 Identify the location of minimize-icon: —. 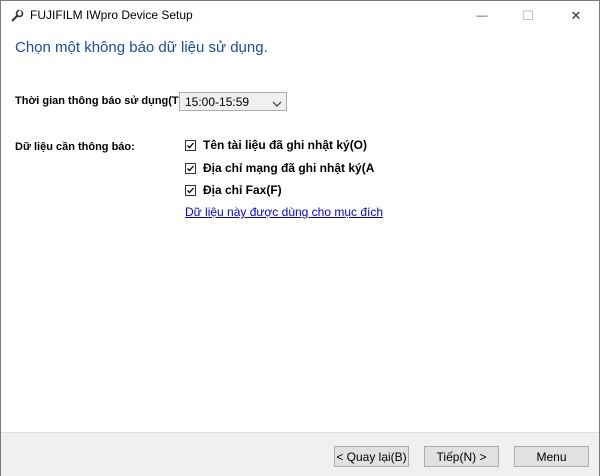
(482, 15).